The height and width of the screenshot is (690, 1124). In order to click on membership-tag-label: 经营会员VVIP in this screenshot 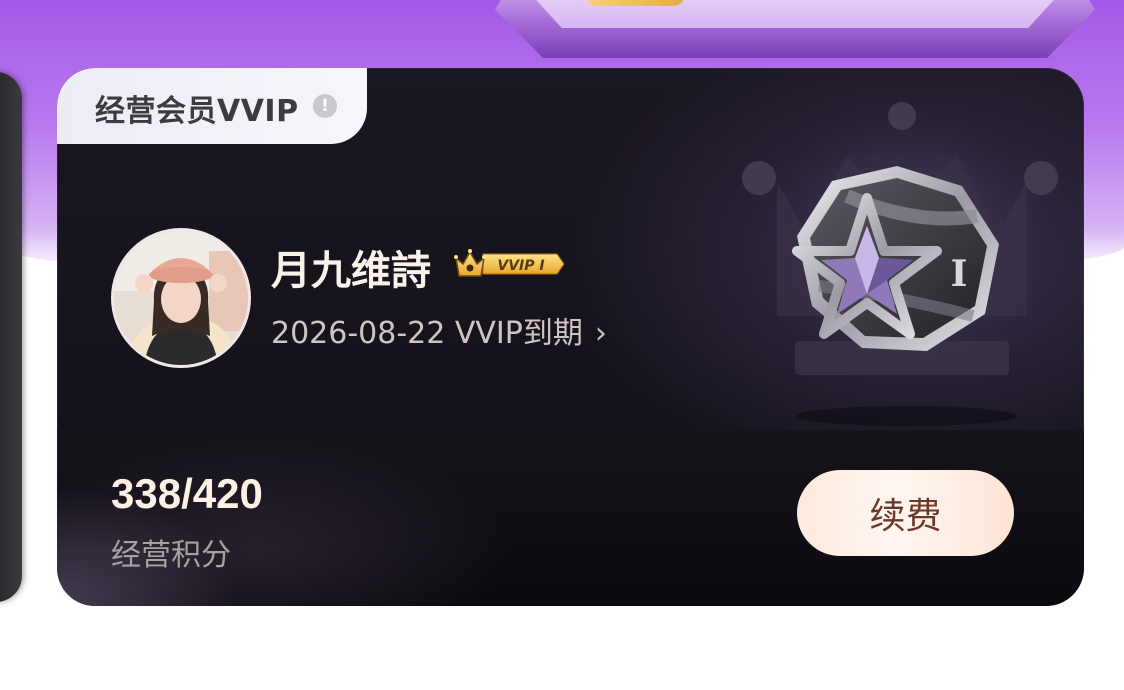, I will do `click(197, 111)`.